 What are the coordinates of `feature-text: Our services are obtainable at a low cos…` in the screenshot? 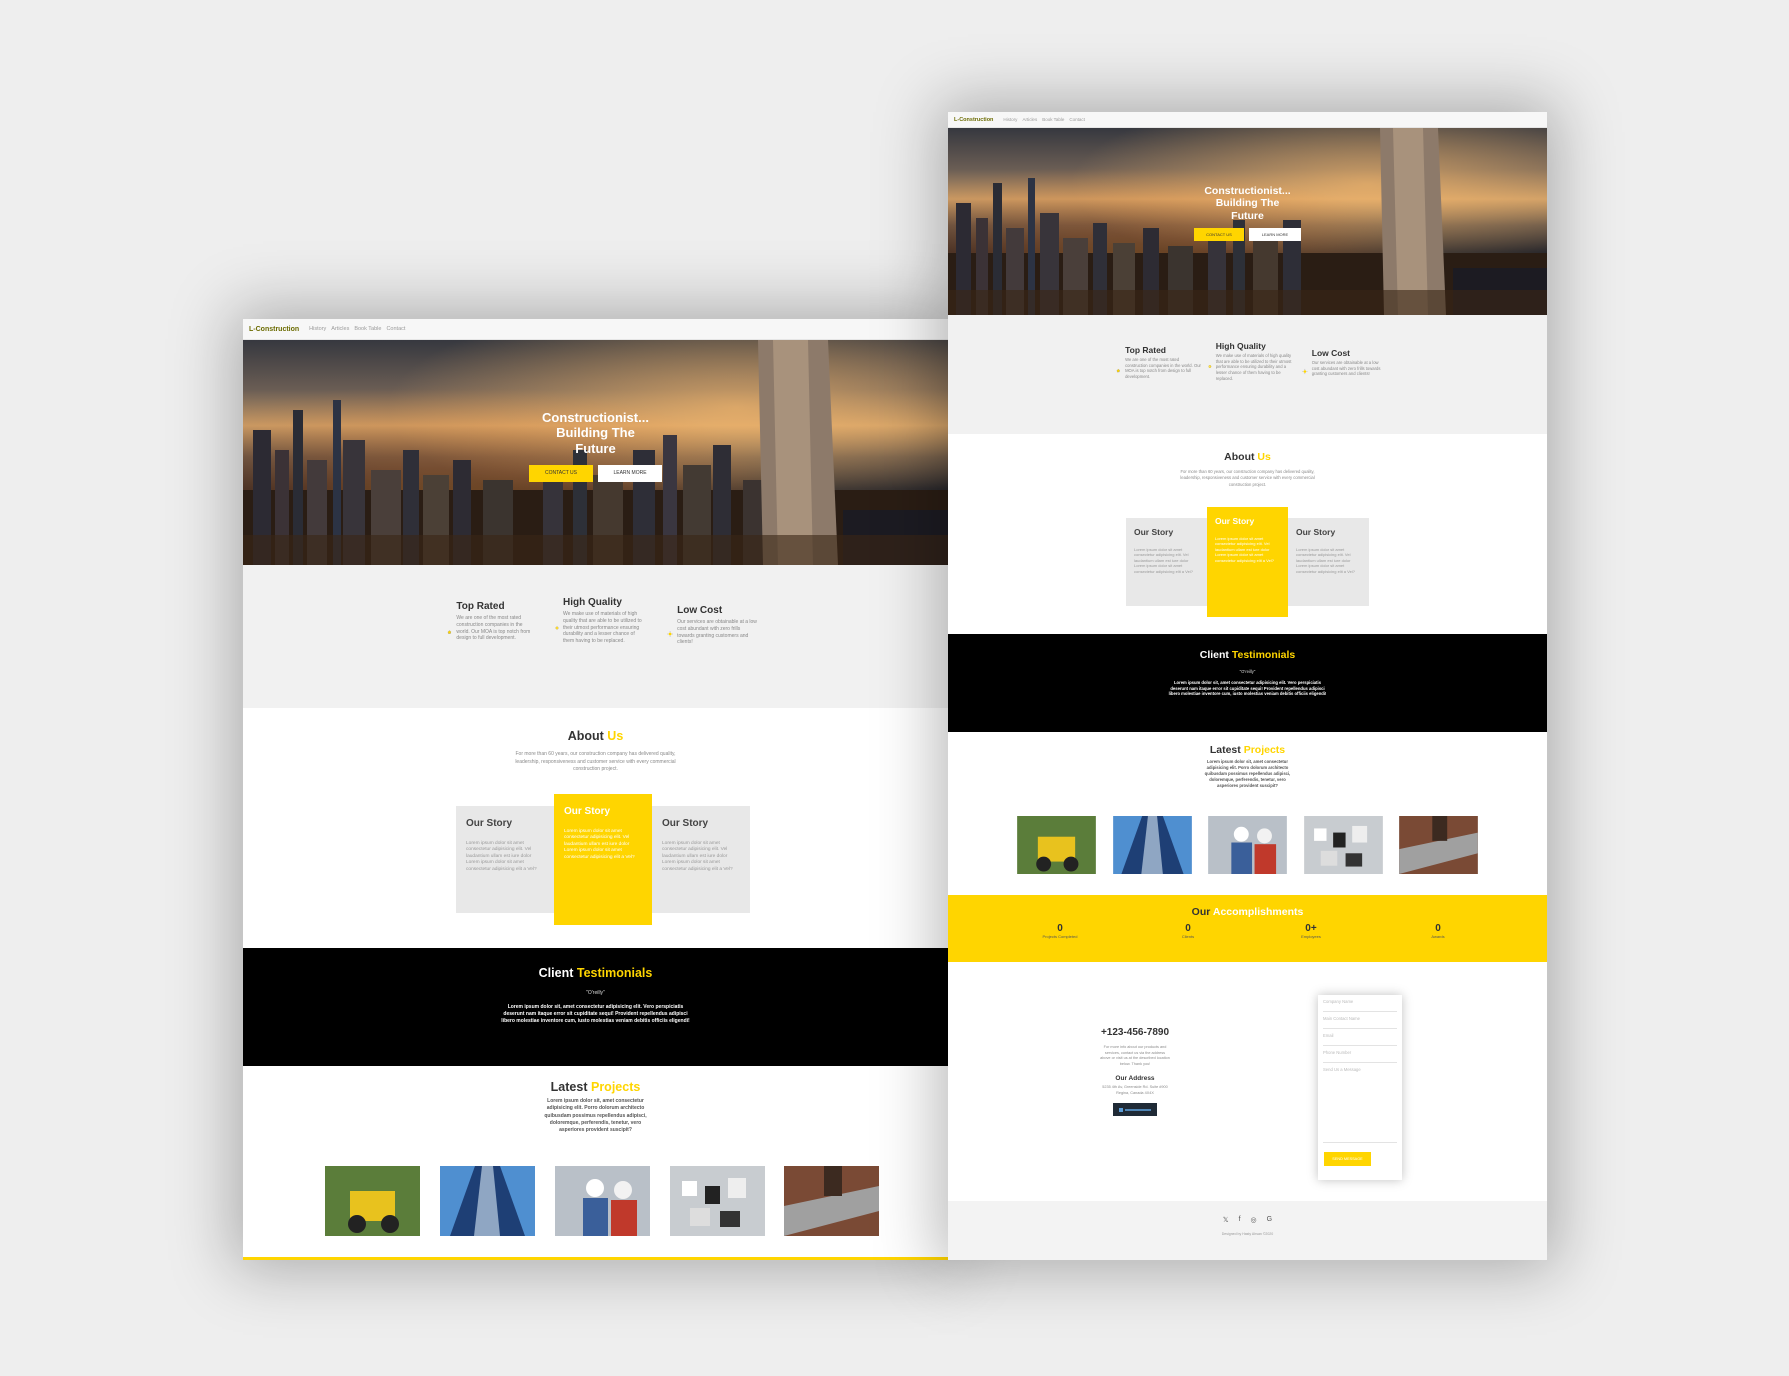 It's located at (1346, 368).